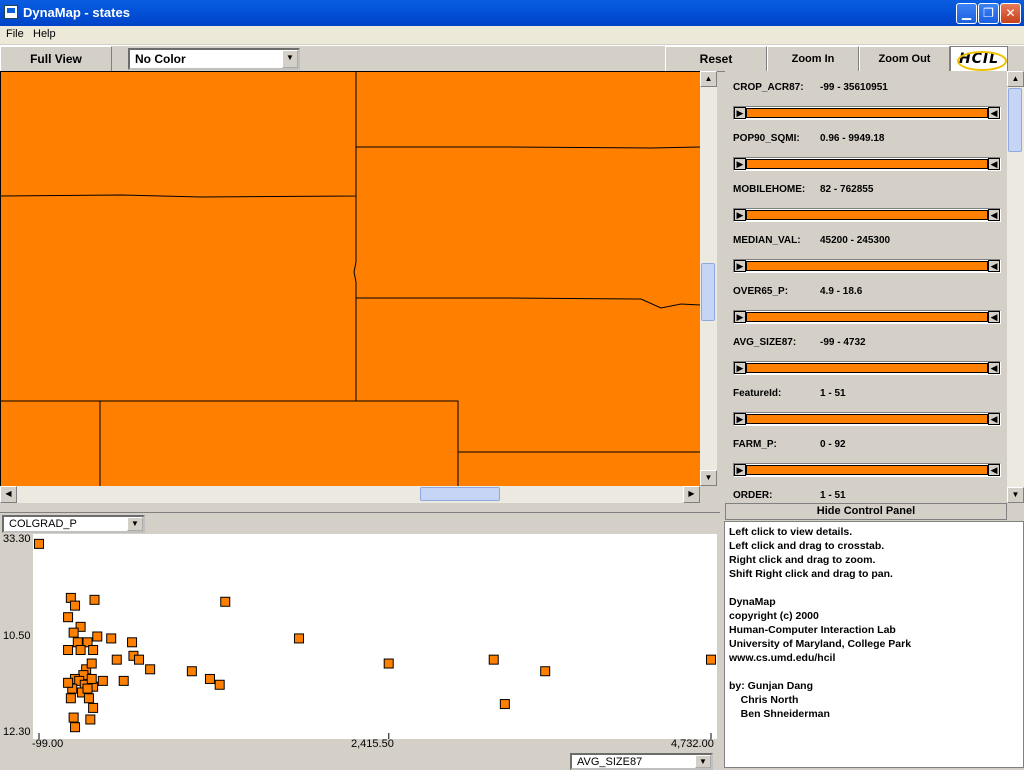 The height and width of the screenshot is (770, 1024). Describe the element at coordinates (350, 494) in the screenshot. I see `map-horizontal-scrollbar: ◀ ▶` at that location.